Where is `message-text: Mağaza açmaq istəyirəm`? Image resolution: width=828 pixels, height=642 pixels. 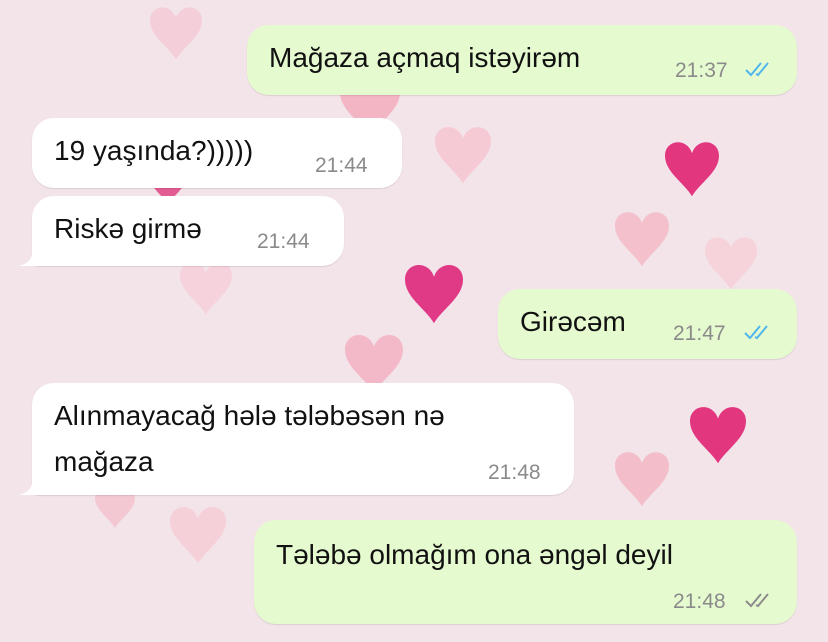
message-text: Mağaza açmaq istəyirəm is located at coordinates (425, 57).